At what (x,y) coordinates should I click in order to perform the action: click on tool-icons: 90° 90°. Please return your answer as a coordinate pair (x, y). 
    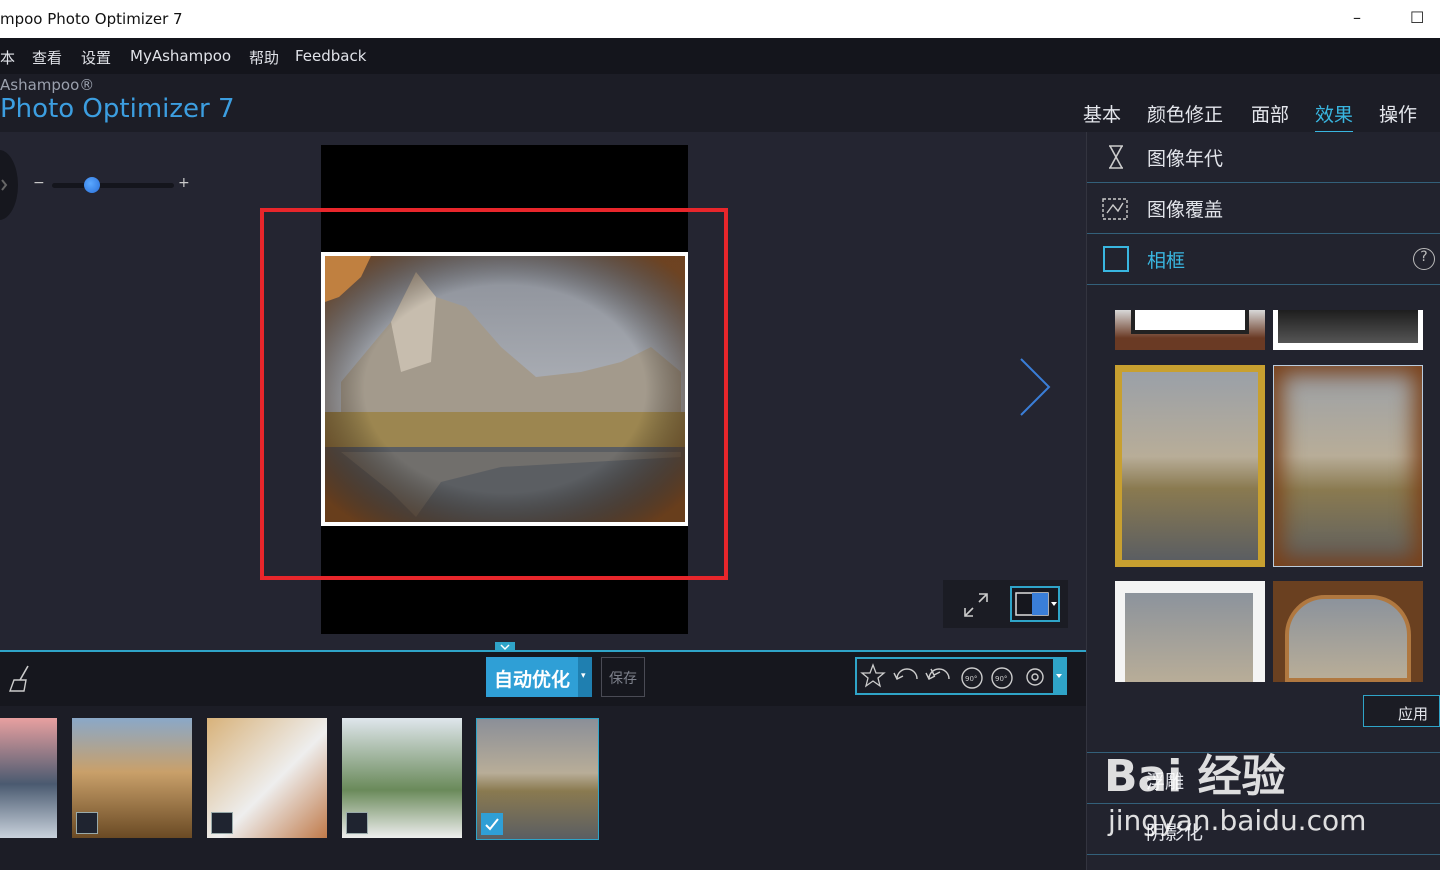
    Looking at the image, I should click on (962, 676).